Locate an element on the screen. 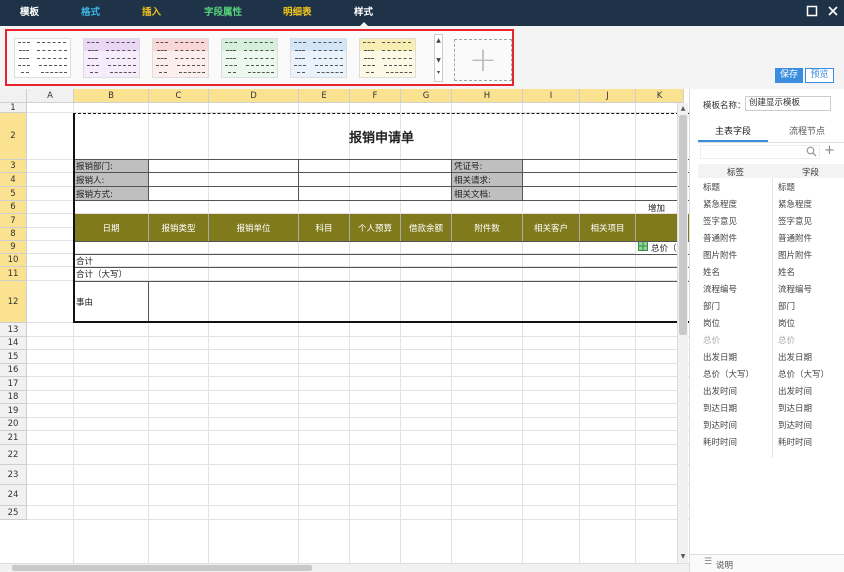  scroll-down-icon: ▼ is located at coordinates (438, 61).